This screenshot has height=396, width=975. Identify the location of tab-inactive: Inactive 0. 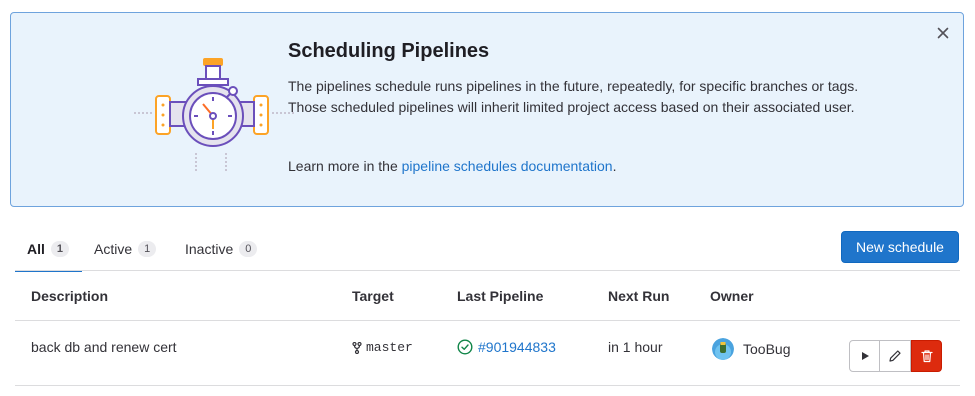
(221, 248).